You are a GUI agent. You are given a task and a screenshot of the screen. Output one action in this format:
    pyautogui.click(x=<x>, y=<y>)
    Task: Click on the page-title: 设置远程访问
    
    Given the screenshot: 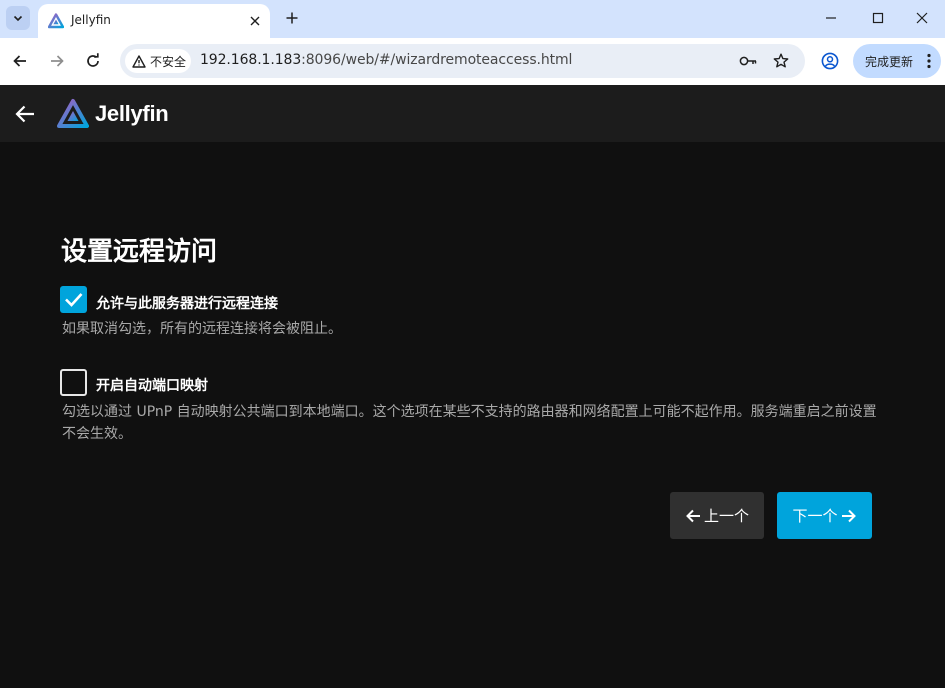 What is the action you would take?
    pyautogui.click(x=139, y=252)
    